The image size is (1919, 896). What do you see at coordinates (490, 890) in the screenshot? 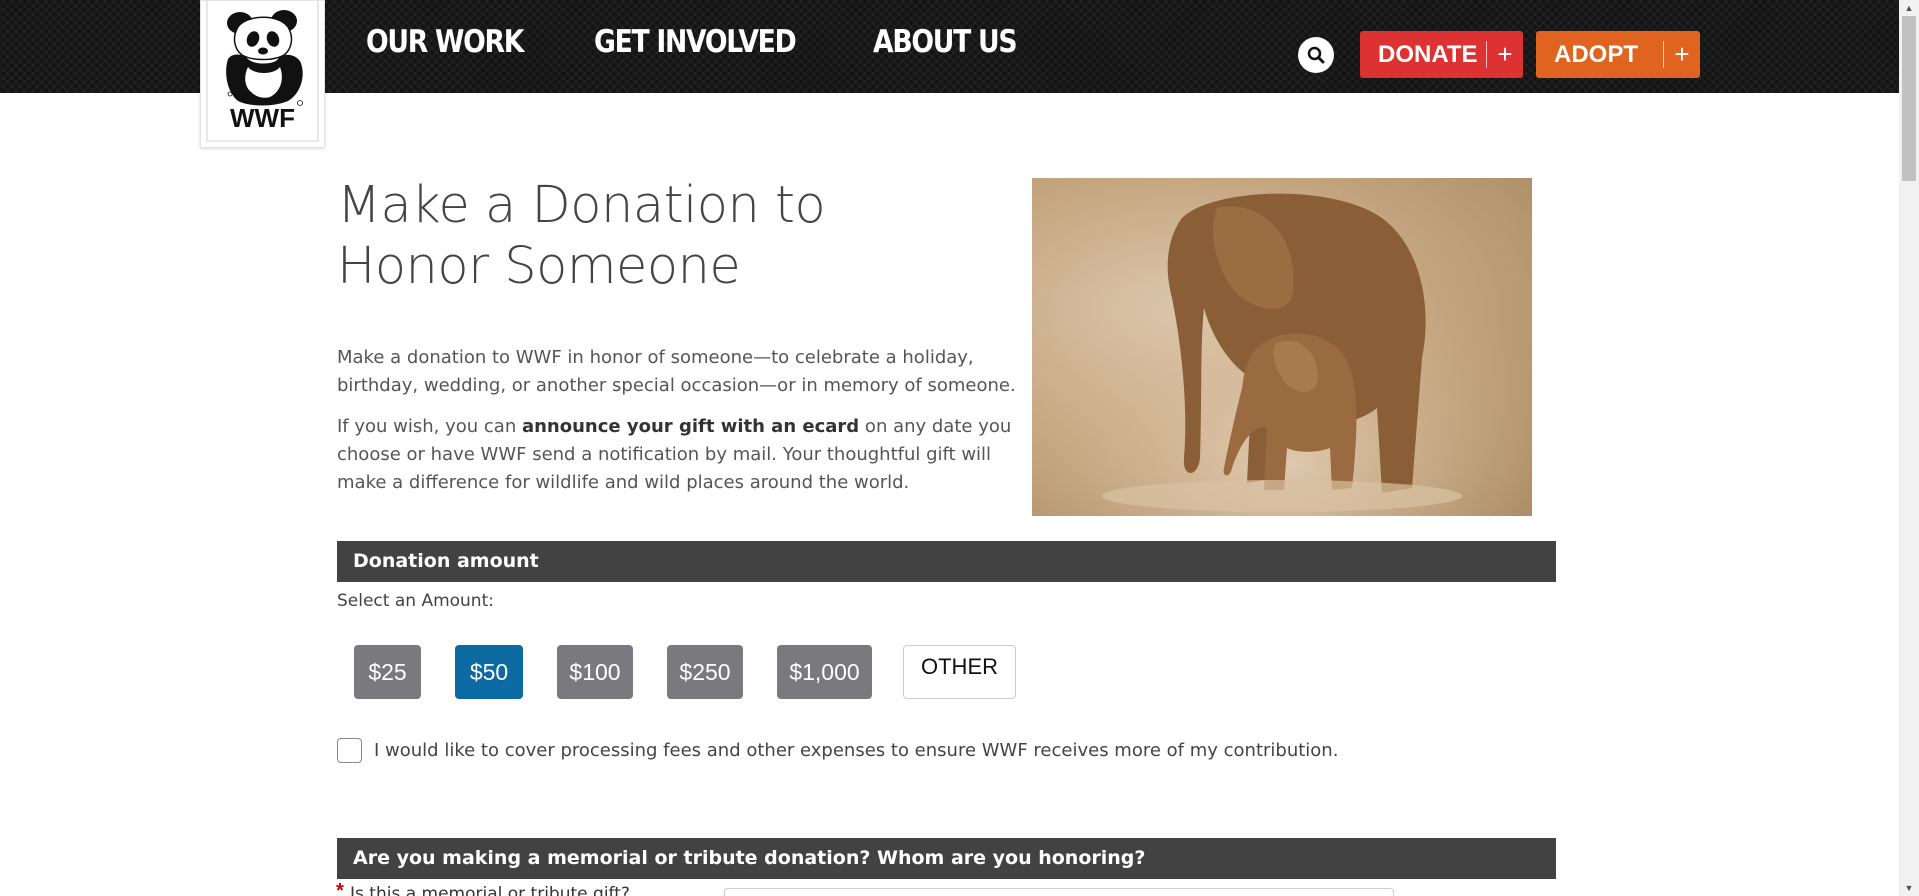
I see `tribute-question-label: Is this a memorial or tribute gift?` at bounding box center [490, 890].